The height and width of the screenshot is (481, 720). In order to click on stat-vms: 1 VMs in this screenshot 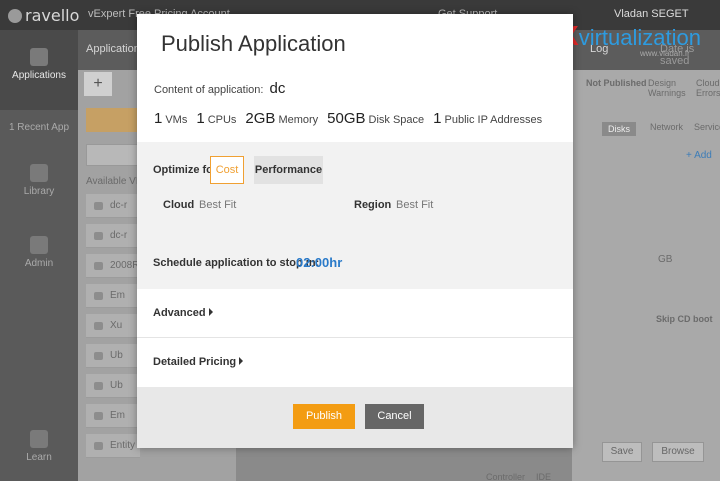, I will do `click(170, 118)`.